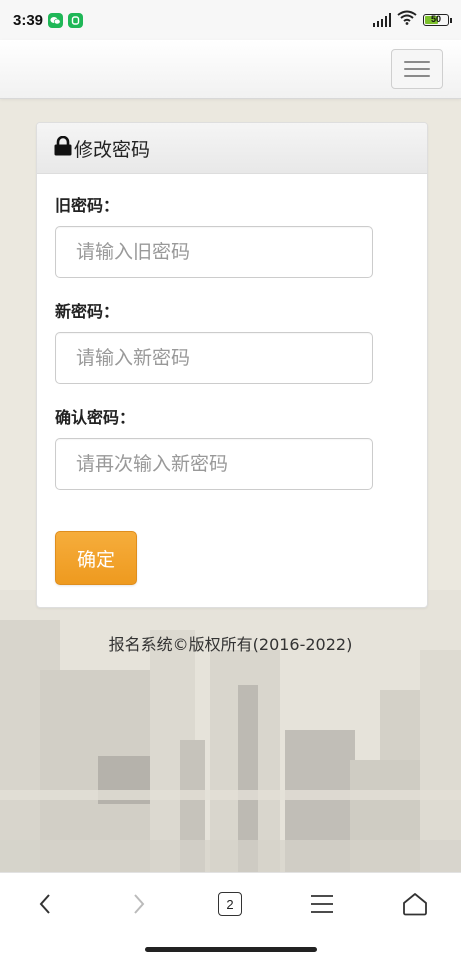  I want to click on top-navbar, so click(230, 69).